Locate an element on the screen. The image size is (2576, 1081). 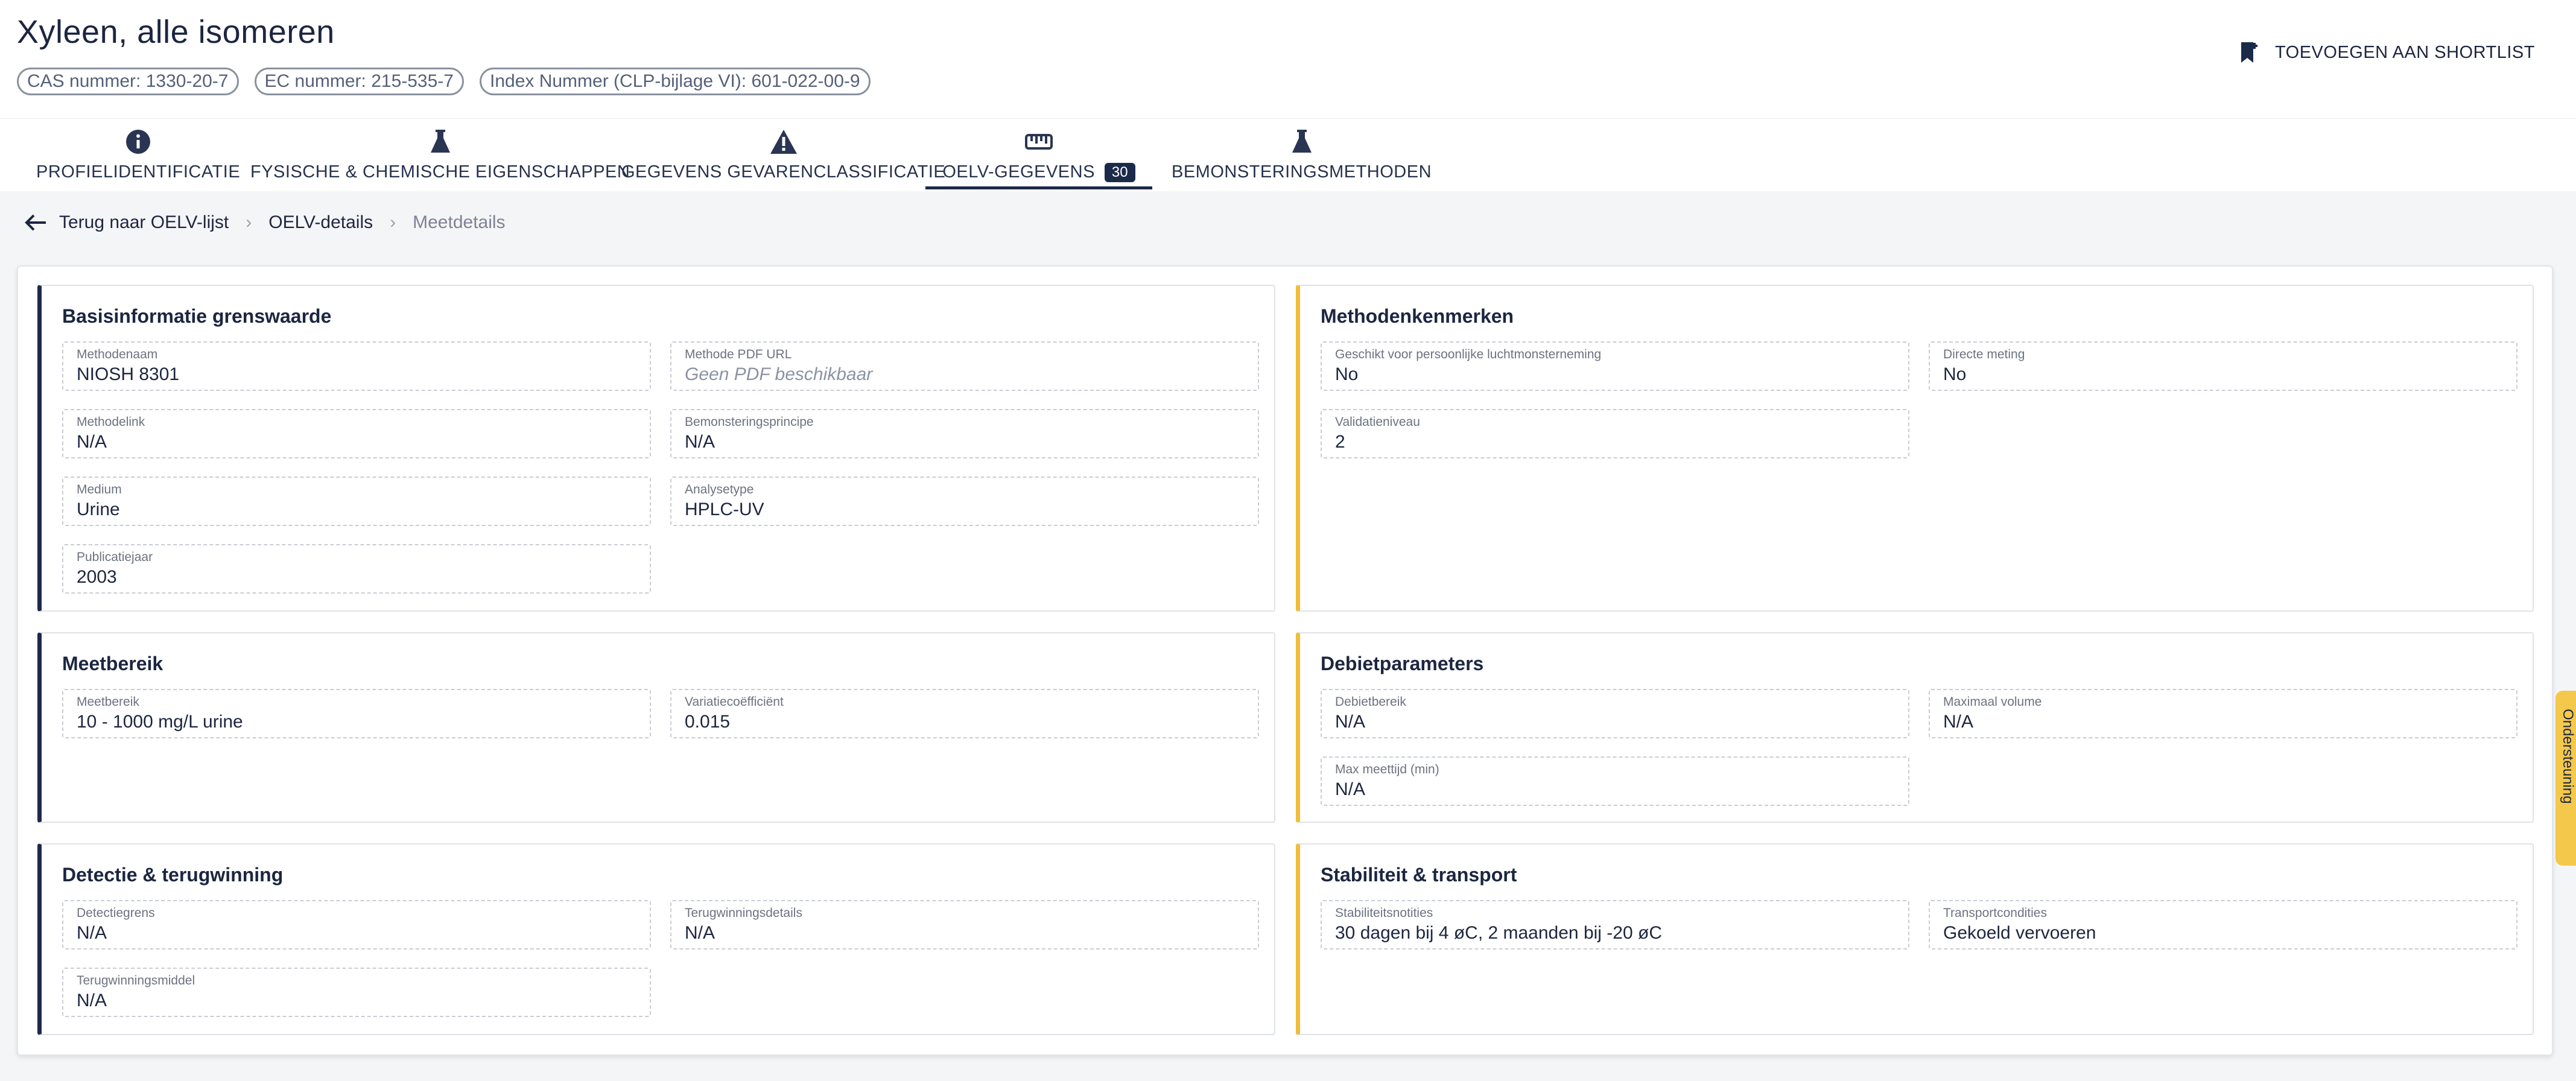
section-title: Stabiliteit & transport is located at coordinates (1419, 875).